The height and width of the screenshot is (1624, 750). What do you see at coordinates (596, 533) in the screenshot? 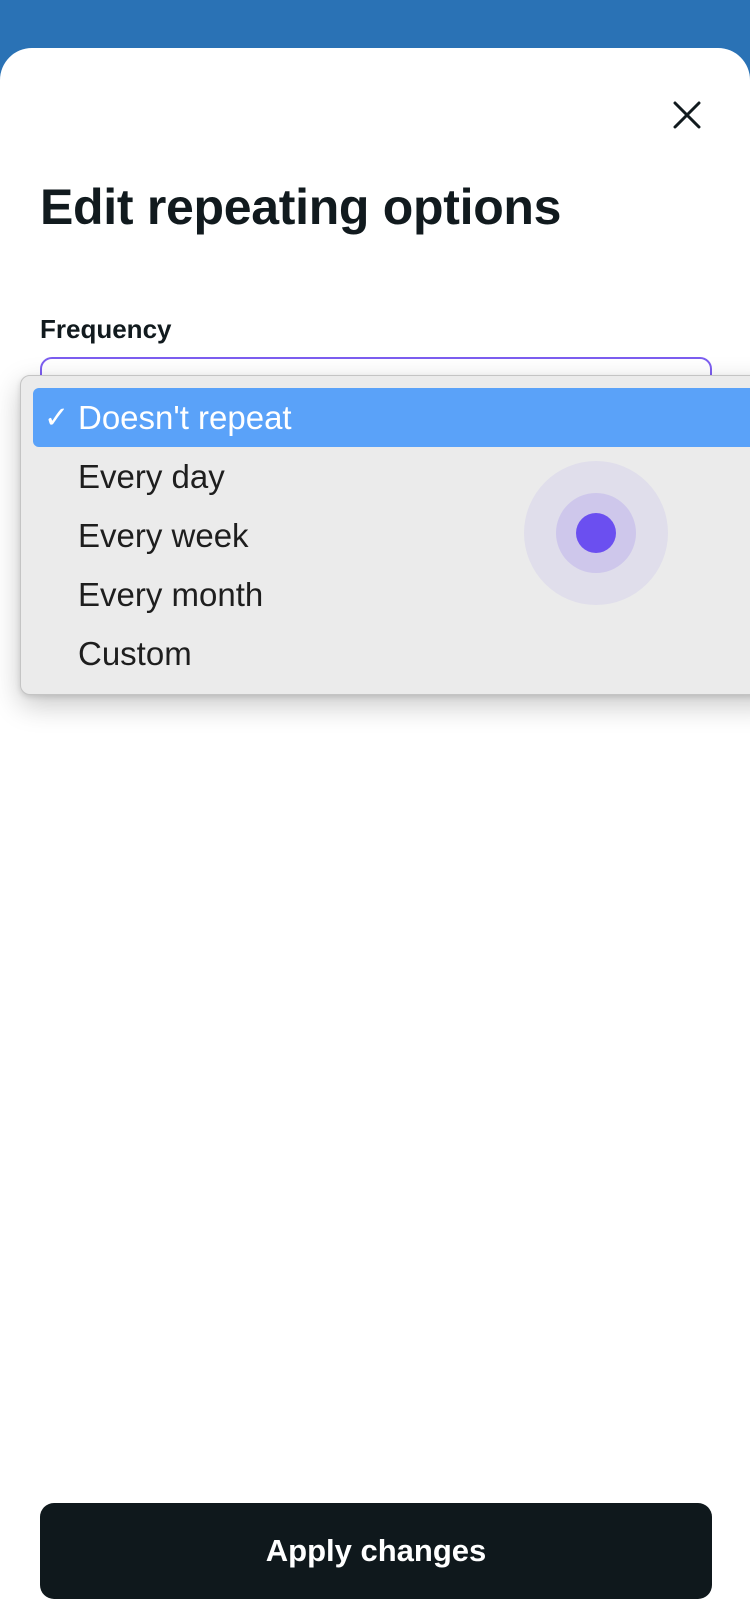
I see `touch-indicator-dot` at bounding box center [596, 533].